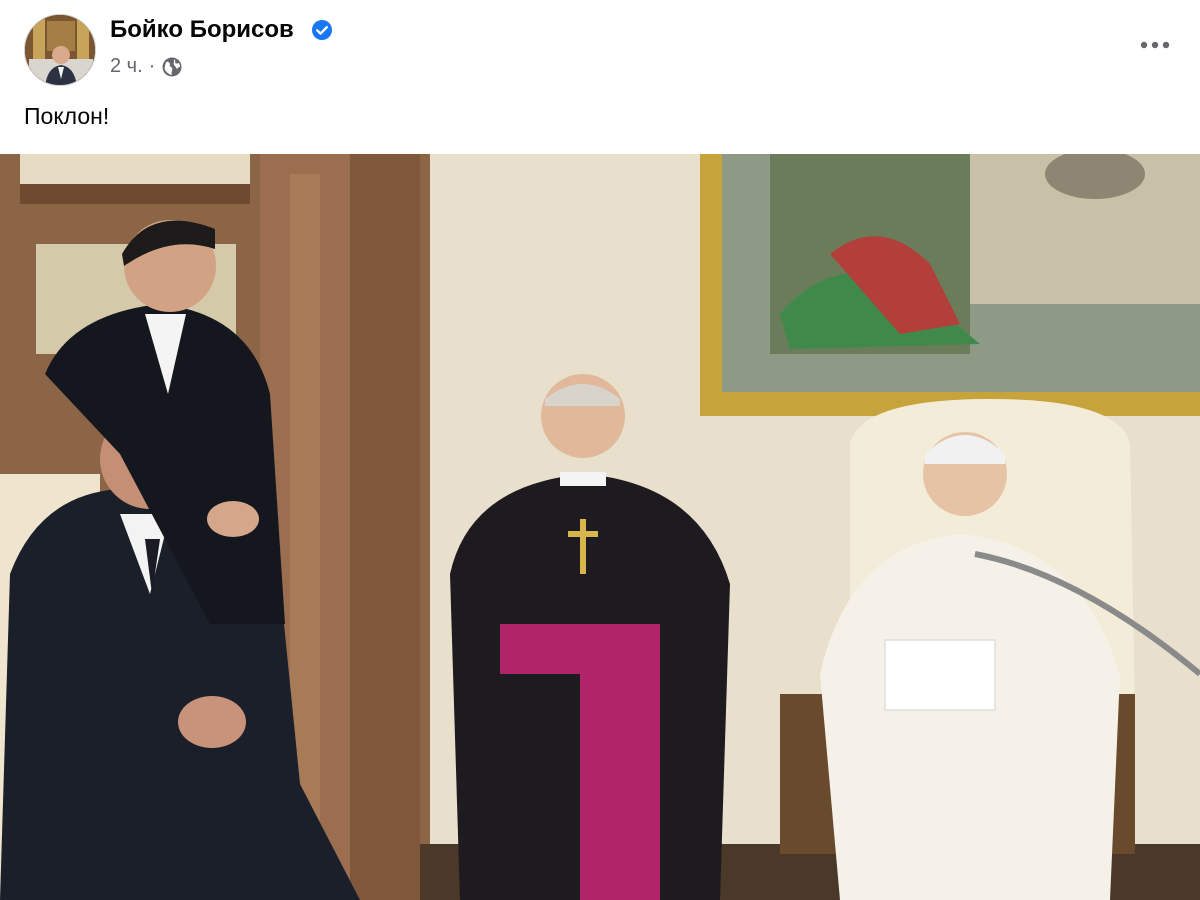 The image size is (1200, 900). What do you see at coordinates (322, 30) in the screenshot?
I see `verified-badge-icon` at bounding box center [322, 30].